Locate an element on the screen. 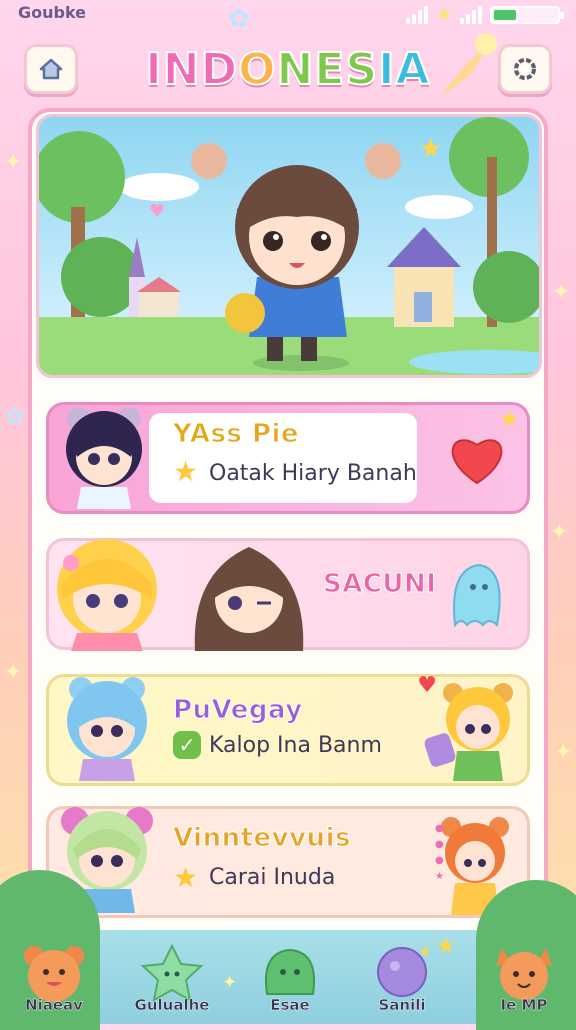 The image size is (576, 1030). title-letter: A is located at coordinates (413, 69).